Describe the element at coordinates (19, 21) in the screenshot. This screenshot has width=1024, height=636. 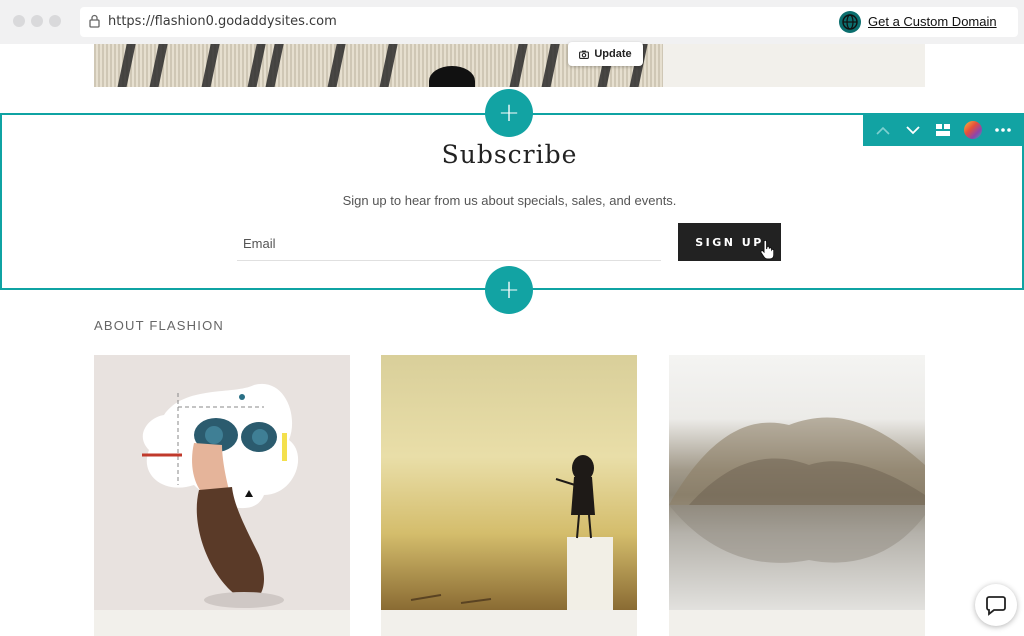
I see `window-close-dot` at that location.